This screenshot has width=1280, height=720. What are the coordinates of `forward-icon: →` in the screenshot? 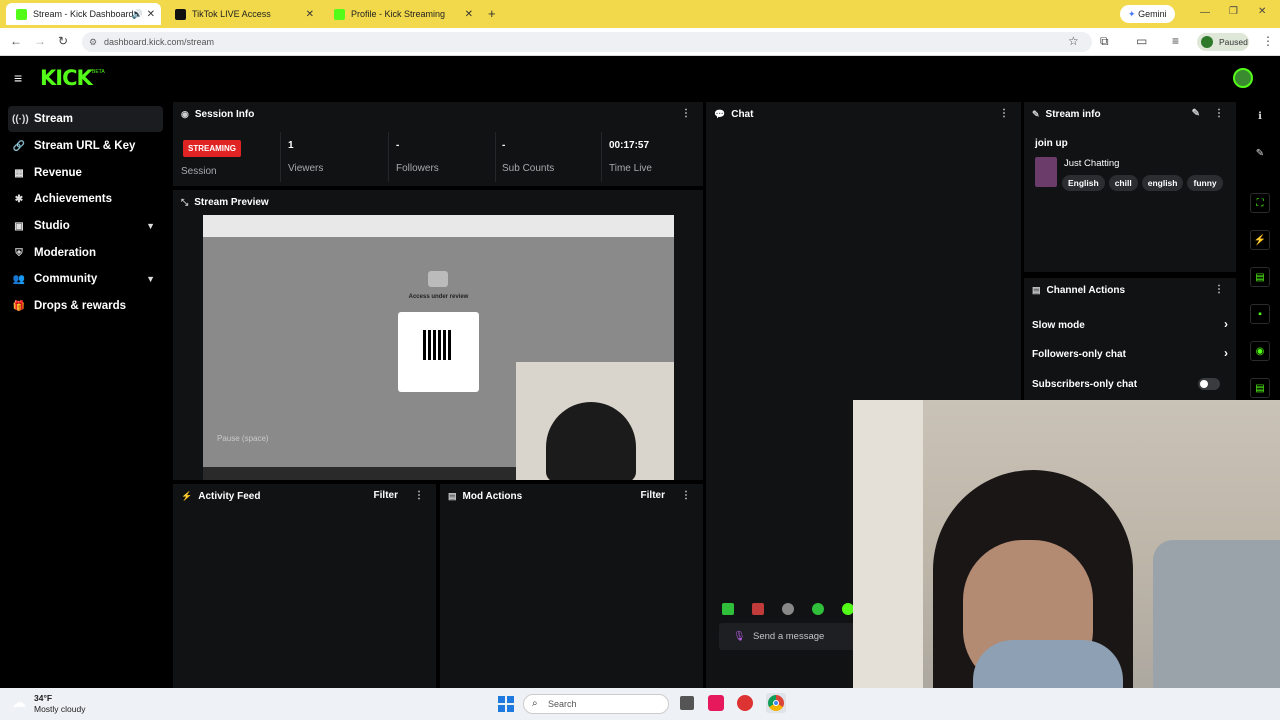 It's located at (40, 41).